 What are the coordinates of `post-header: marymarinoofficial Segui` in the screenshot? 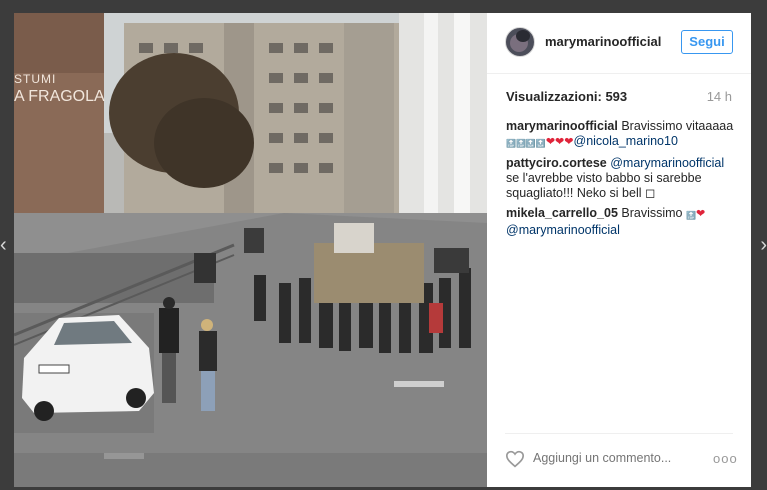 It's located at (619, 43).